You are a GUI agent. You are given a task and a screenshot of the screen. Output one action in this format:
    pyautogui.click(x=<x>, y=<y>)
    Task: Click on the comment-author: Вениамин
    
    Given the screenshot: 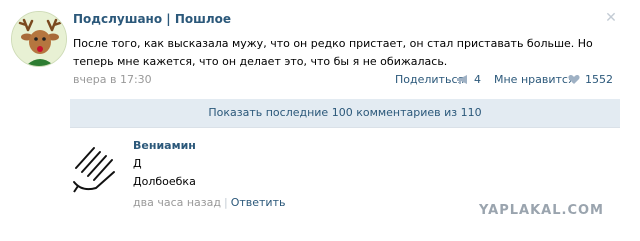 What is the action you would take?
    pyautogui.click(x=164, y=145)
    